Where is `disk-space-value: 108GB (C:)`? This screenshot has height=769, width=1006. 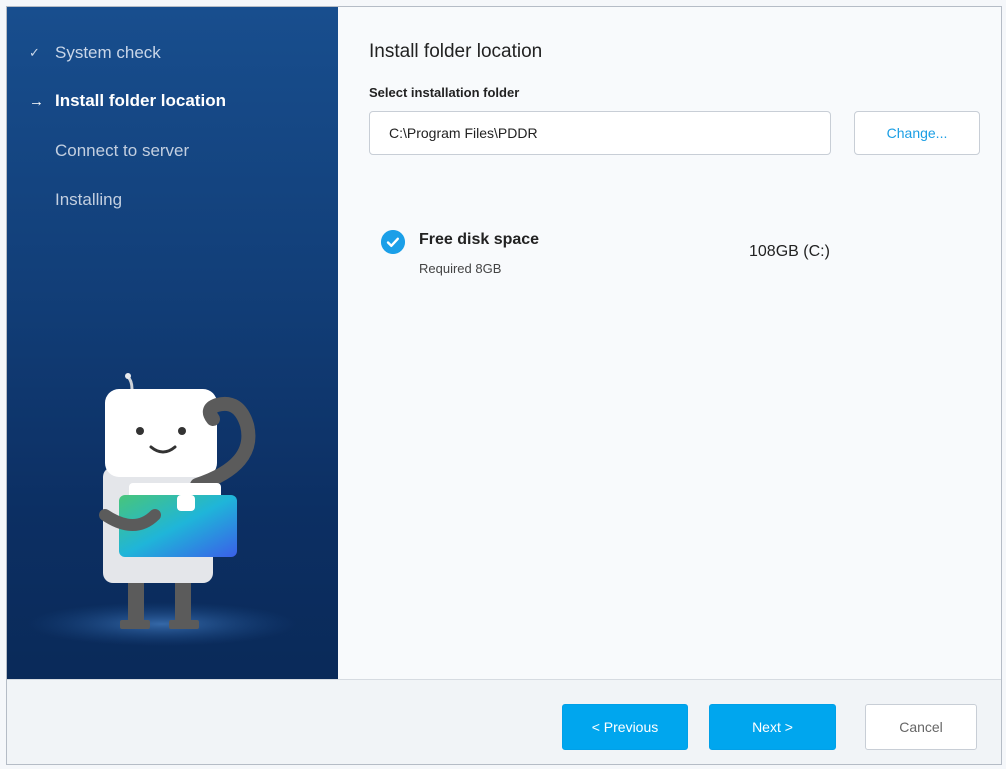 disk-space-value: 108GB (C:) is located at coordinates (789, 251).